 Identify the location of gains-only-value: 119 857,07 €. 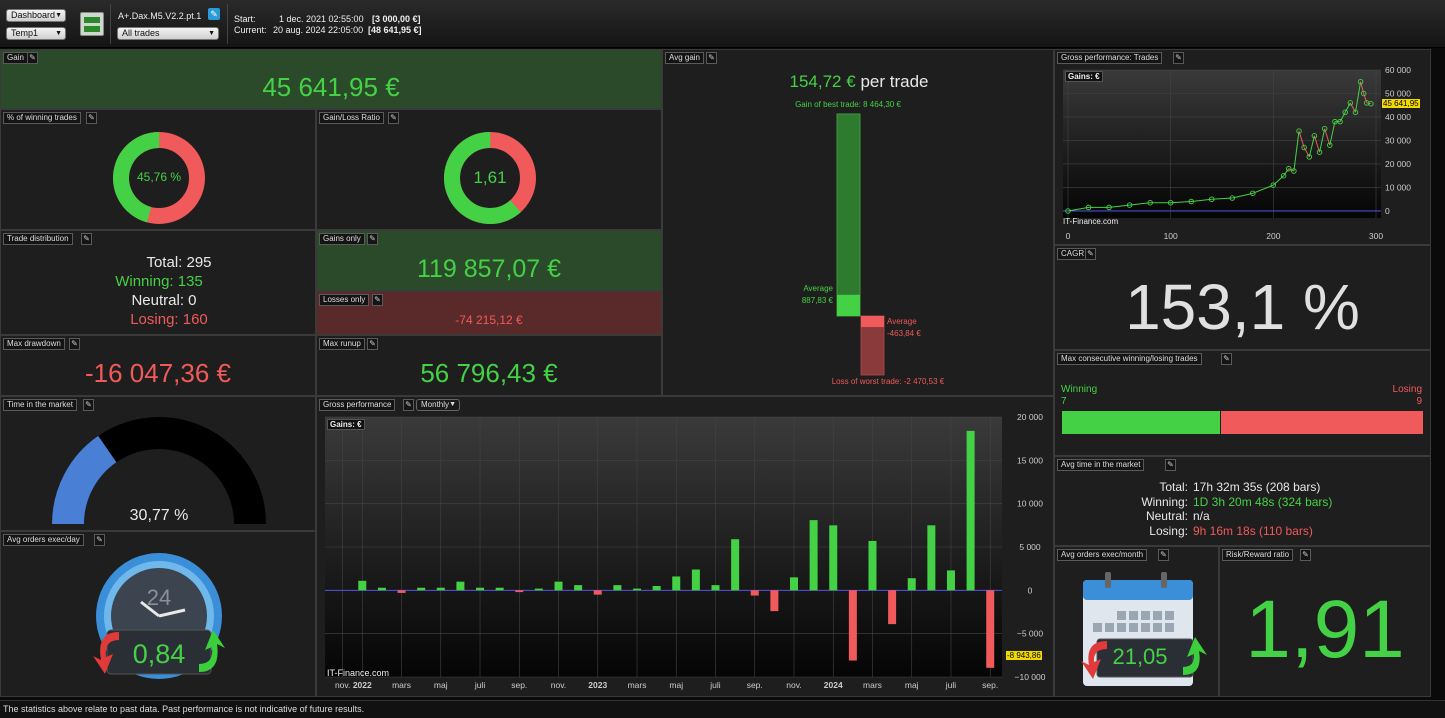
(489, 269).